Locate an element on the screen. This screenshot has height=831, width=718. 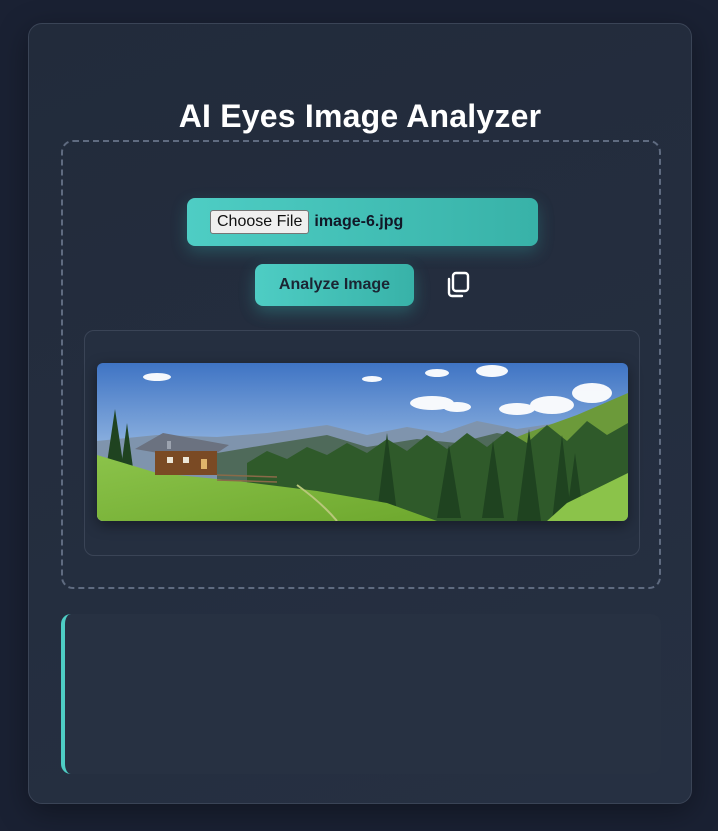
copy-icon is located at coordinates (458, 284).